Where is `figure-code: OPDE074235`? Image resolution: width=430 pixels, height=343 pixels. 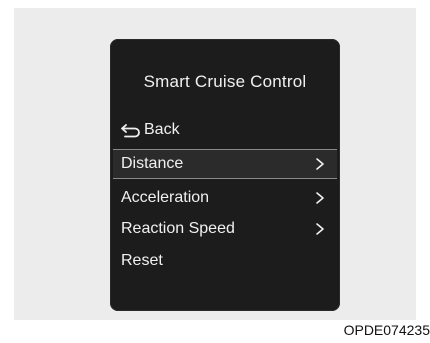
figure-code: OPDE074235 is located at coordinates (386, 330).